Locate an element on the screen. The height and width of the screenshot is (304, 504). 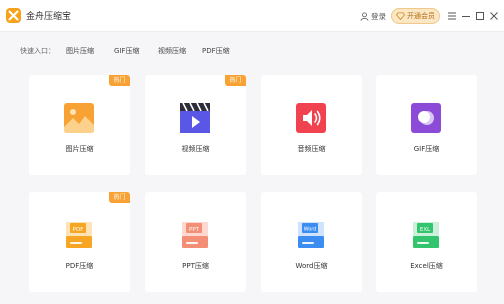
tool-card-gif-compress: GIF压缩 is located at coordinates (426, 125).